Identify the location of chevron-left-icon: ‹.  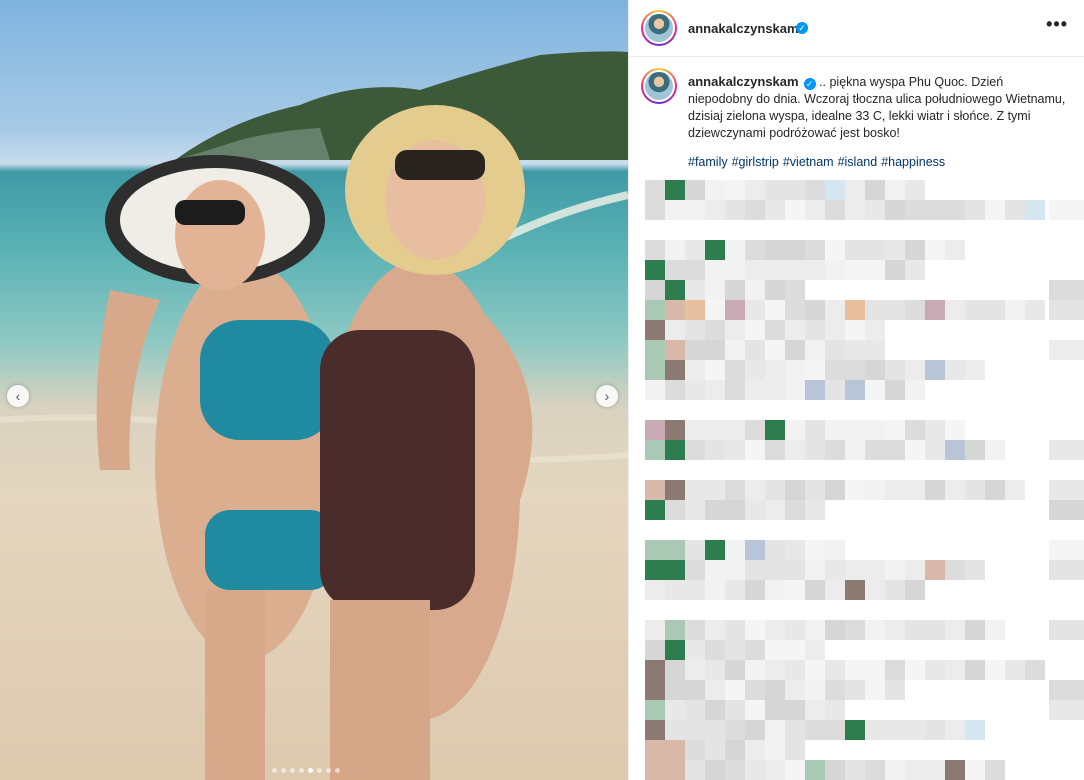
(18, 396).